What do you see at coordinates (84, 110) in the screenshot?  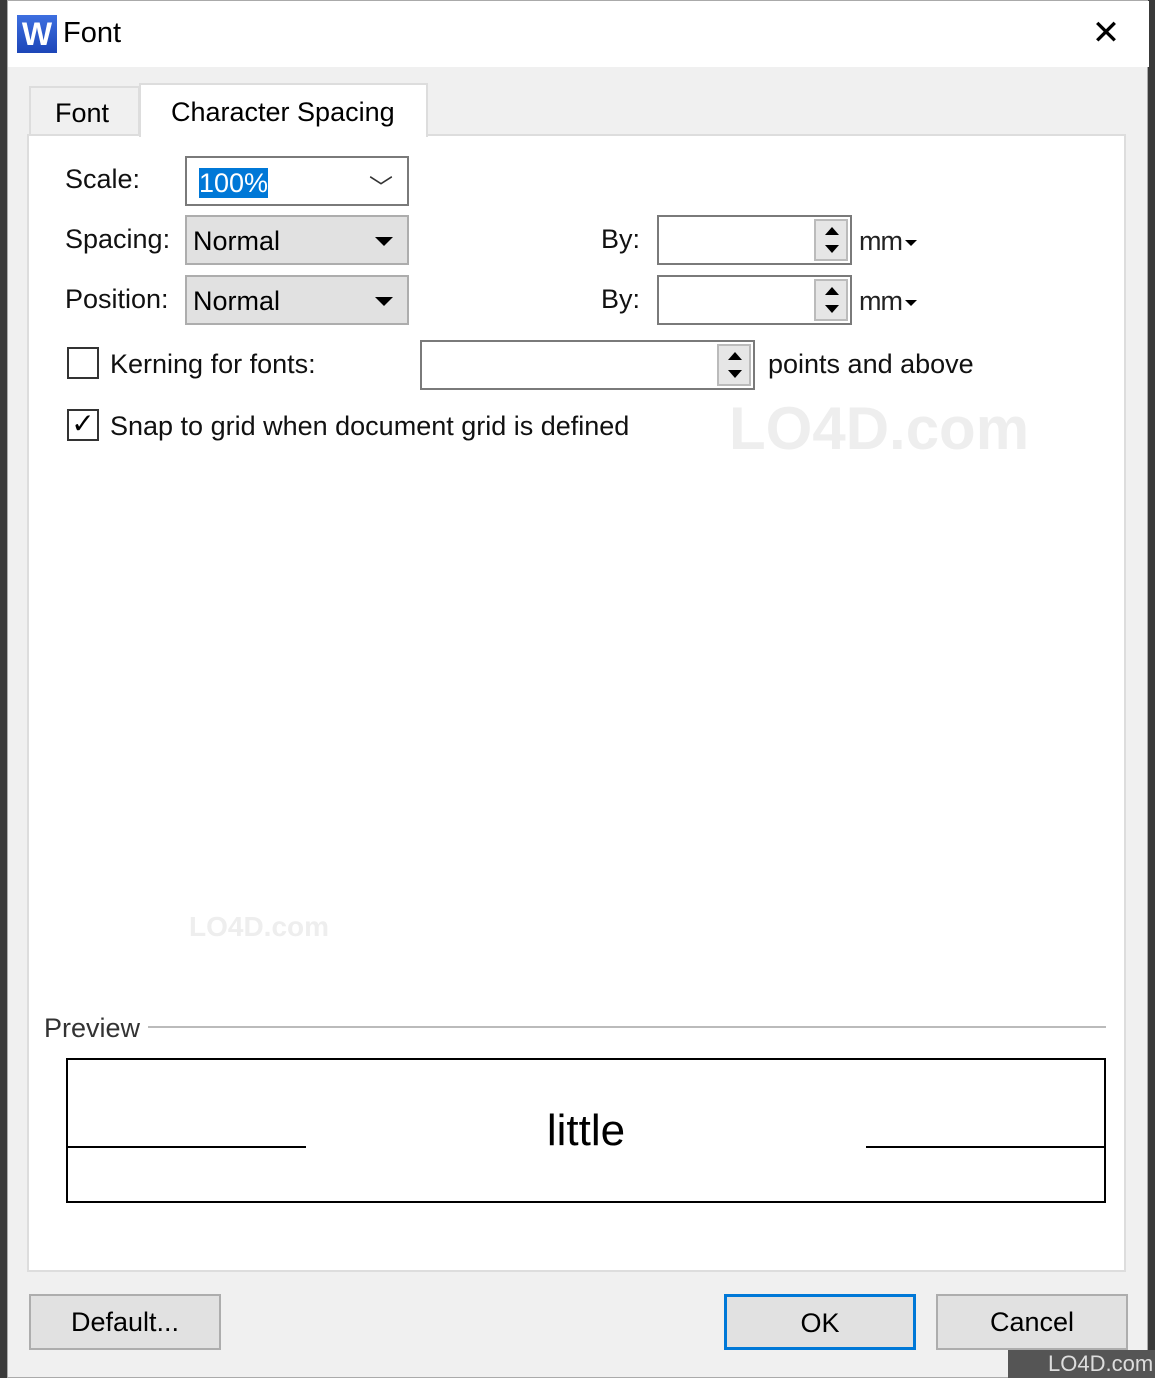 I see `tab-font: Font` at bounding box center [84, 110].